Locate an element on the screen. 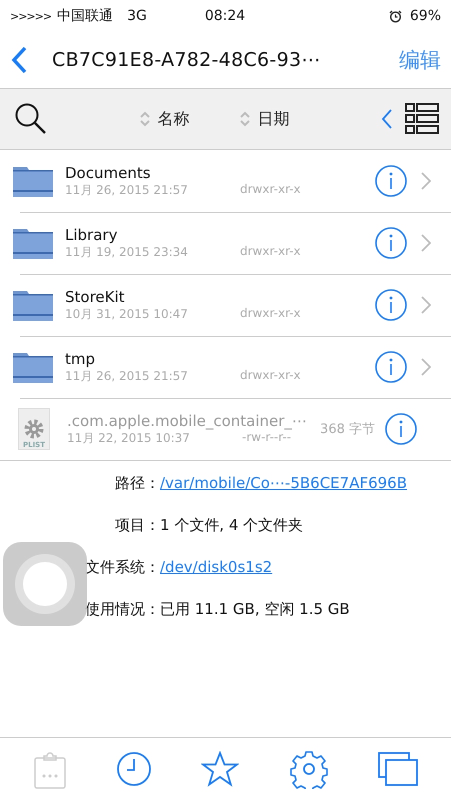 The image size is (451, 800). file-date: 10月 31, 2015 10:47 is located at coordinates (127, 314).